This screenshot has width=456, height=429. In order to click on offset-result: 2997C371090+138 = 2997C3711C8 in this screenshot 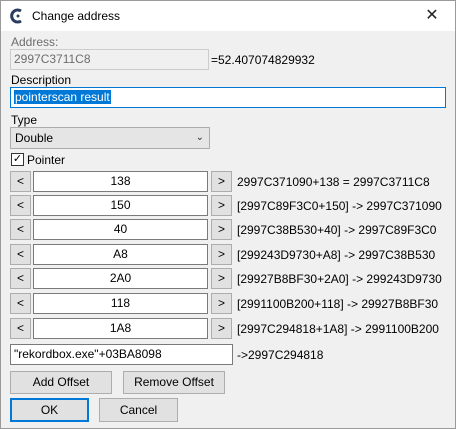, I will do `click(333, 182)`.